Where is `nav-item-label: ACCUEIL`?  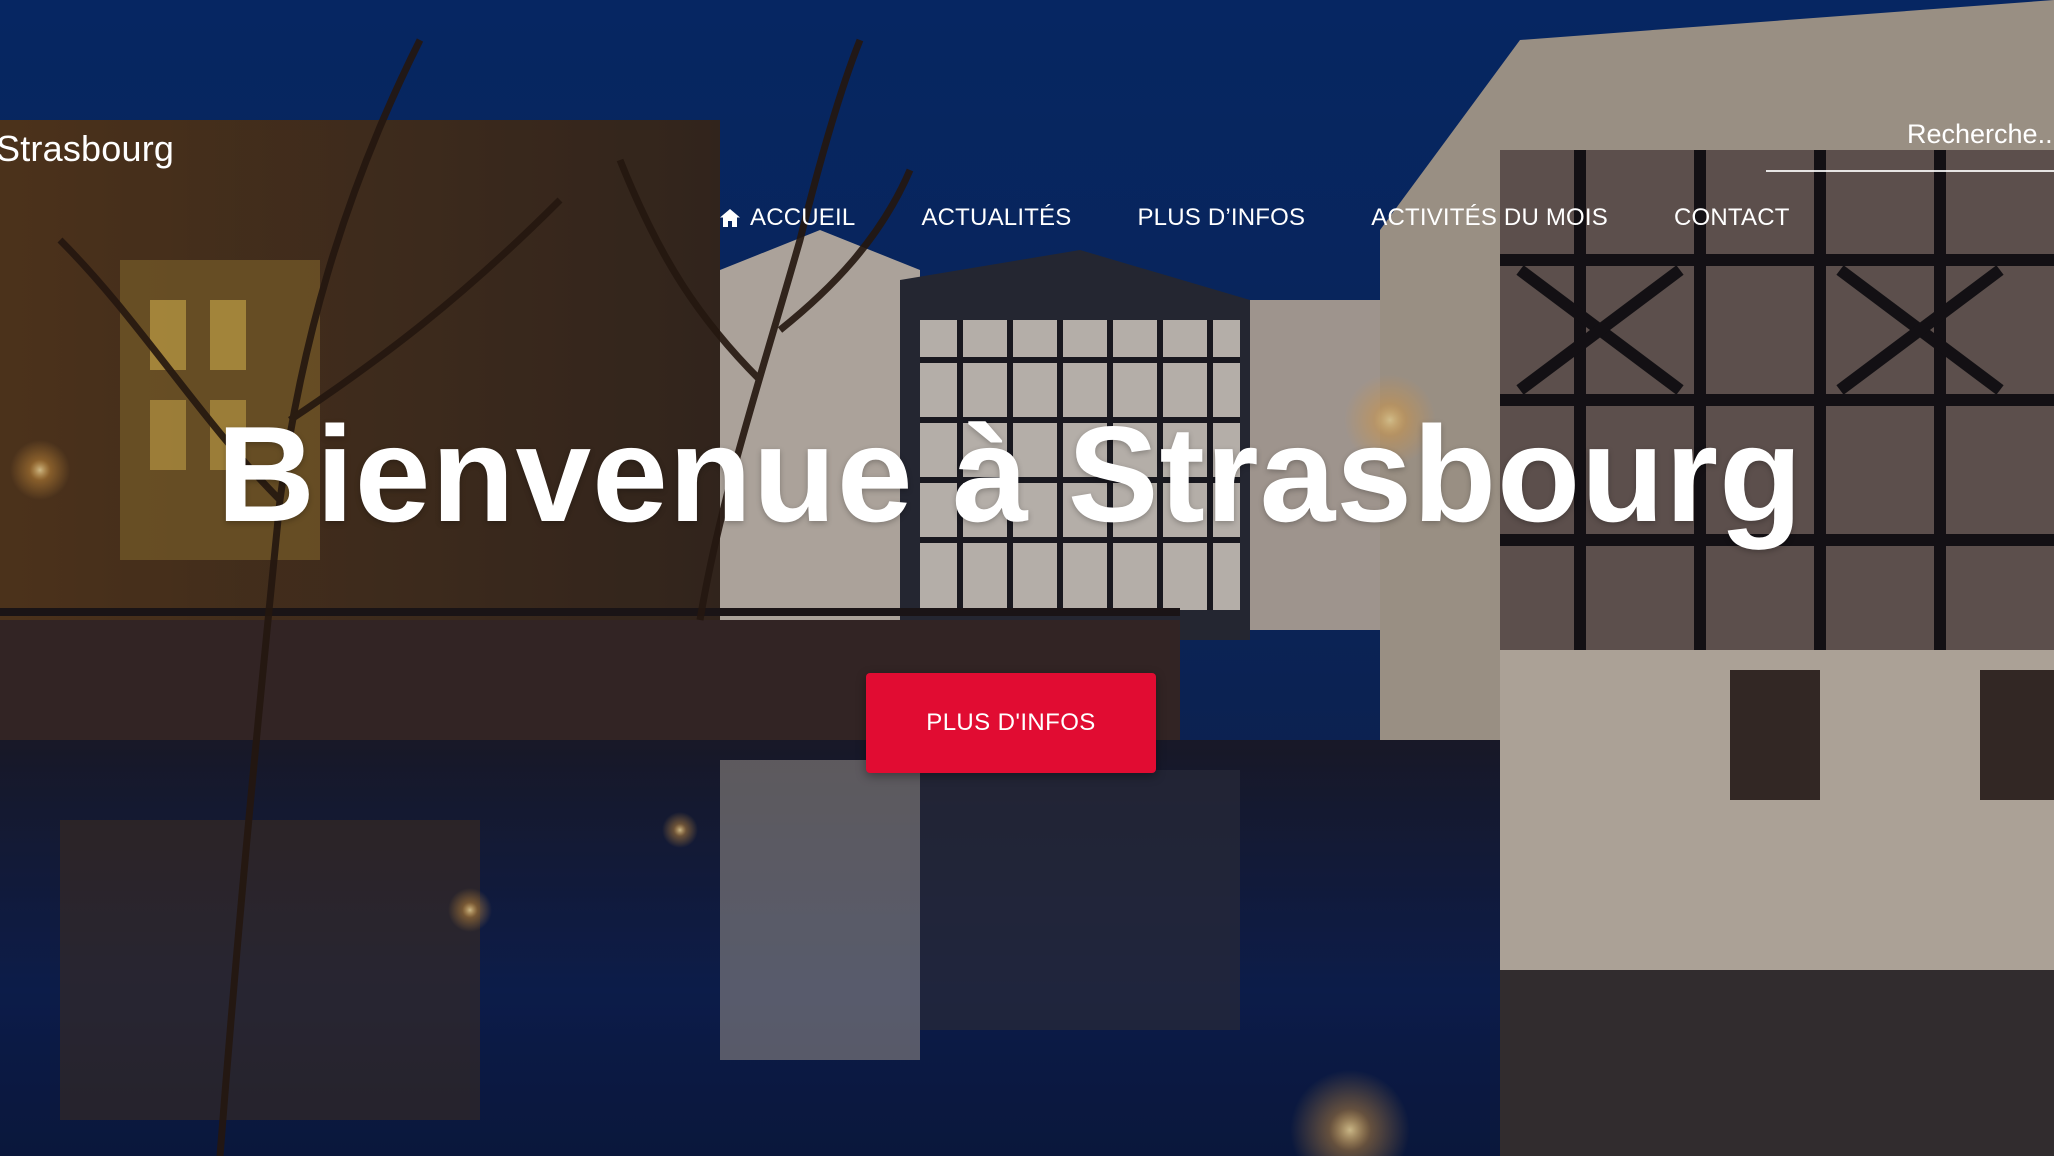
nav-item-label: ACCUEIL is located at coordinates (803, 217).